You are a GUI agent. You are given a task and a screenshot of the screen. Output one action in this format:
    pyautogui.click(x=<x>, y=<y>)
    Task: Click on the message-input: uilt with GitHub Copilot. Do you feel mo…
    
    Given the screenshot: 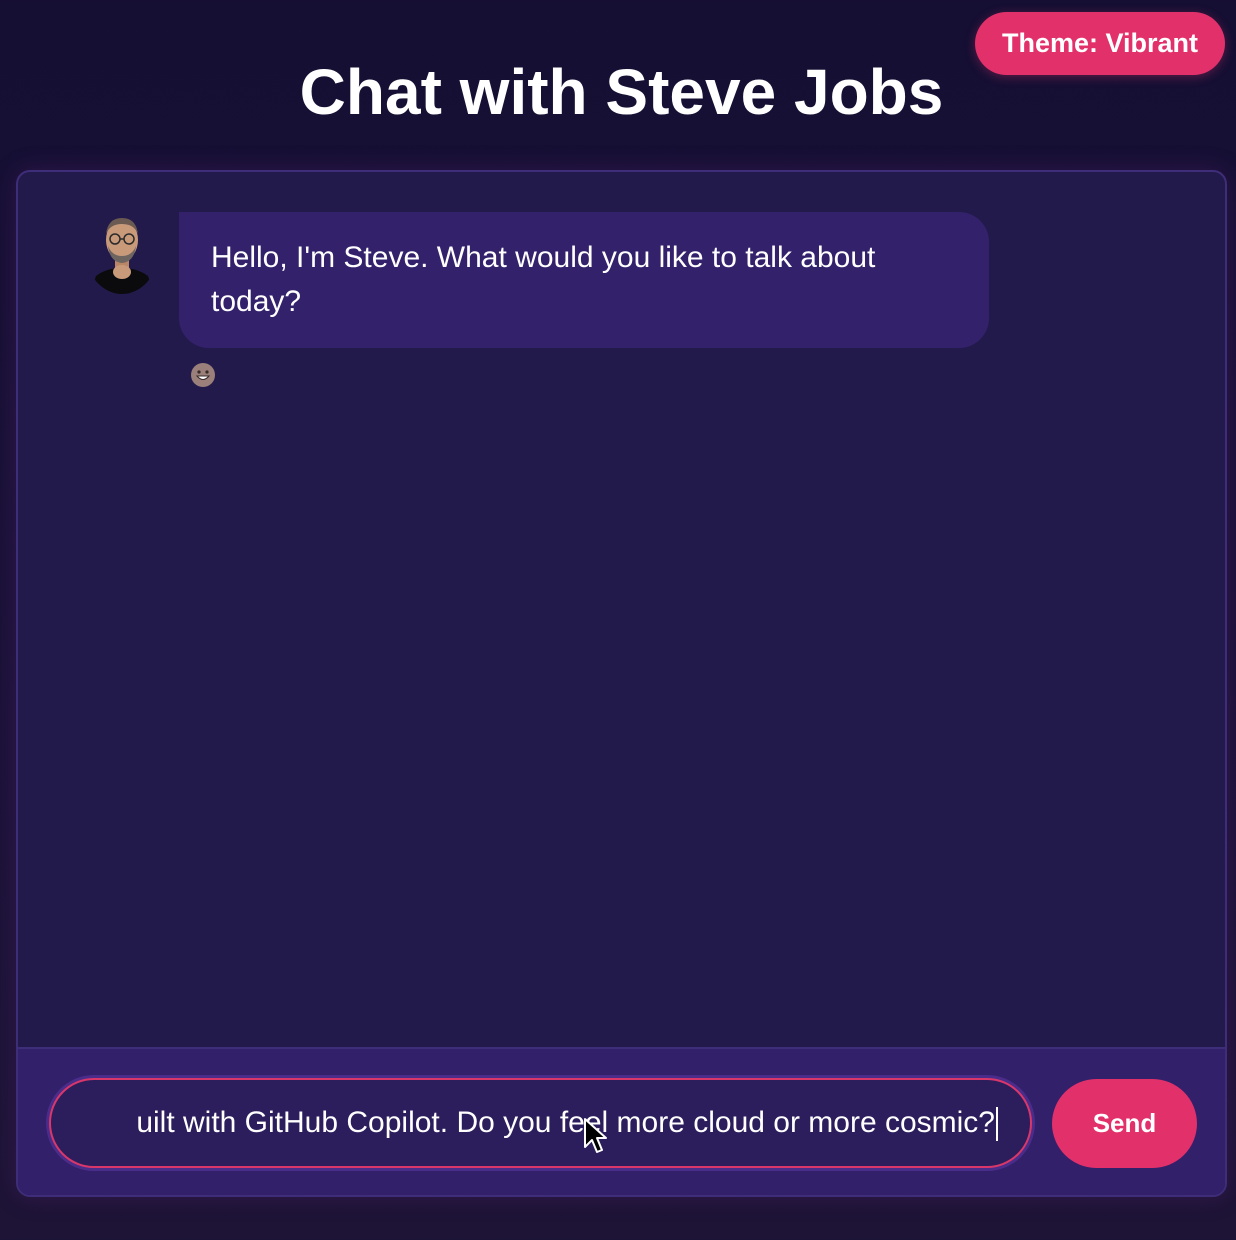 What is the action you would take?
    pyautogui.click(x=540, y=1123)
    